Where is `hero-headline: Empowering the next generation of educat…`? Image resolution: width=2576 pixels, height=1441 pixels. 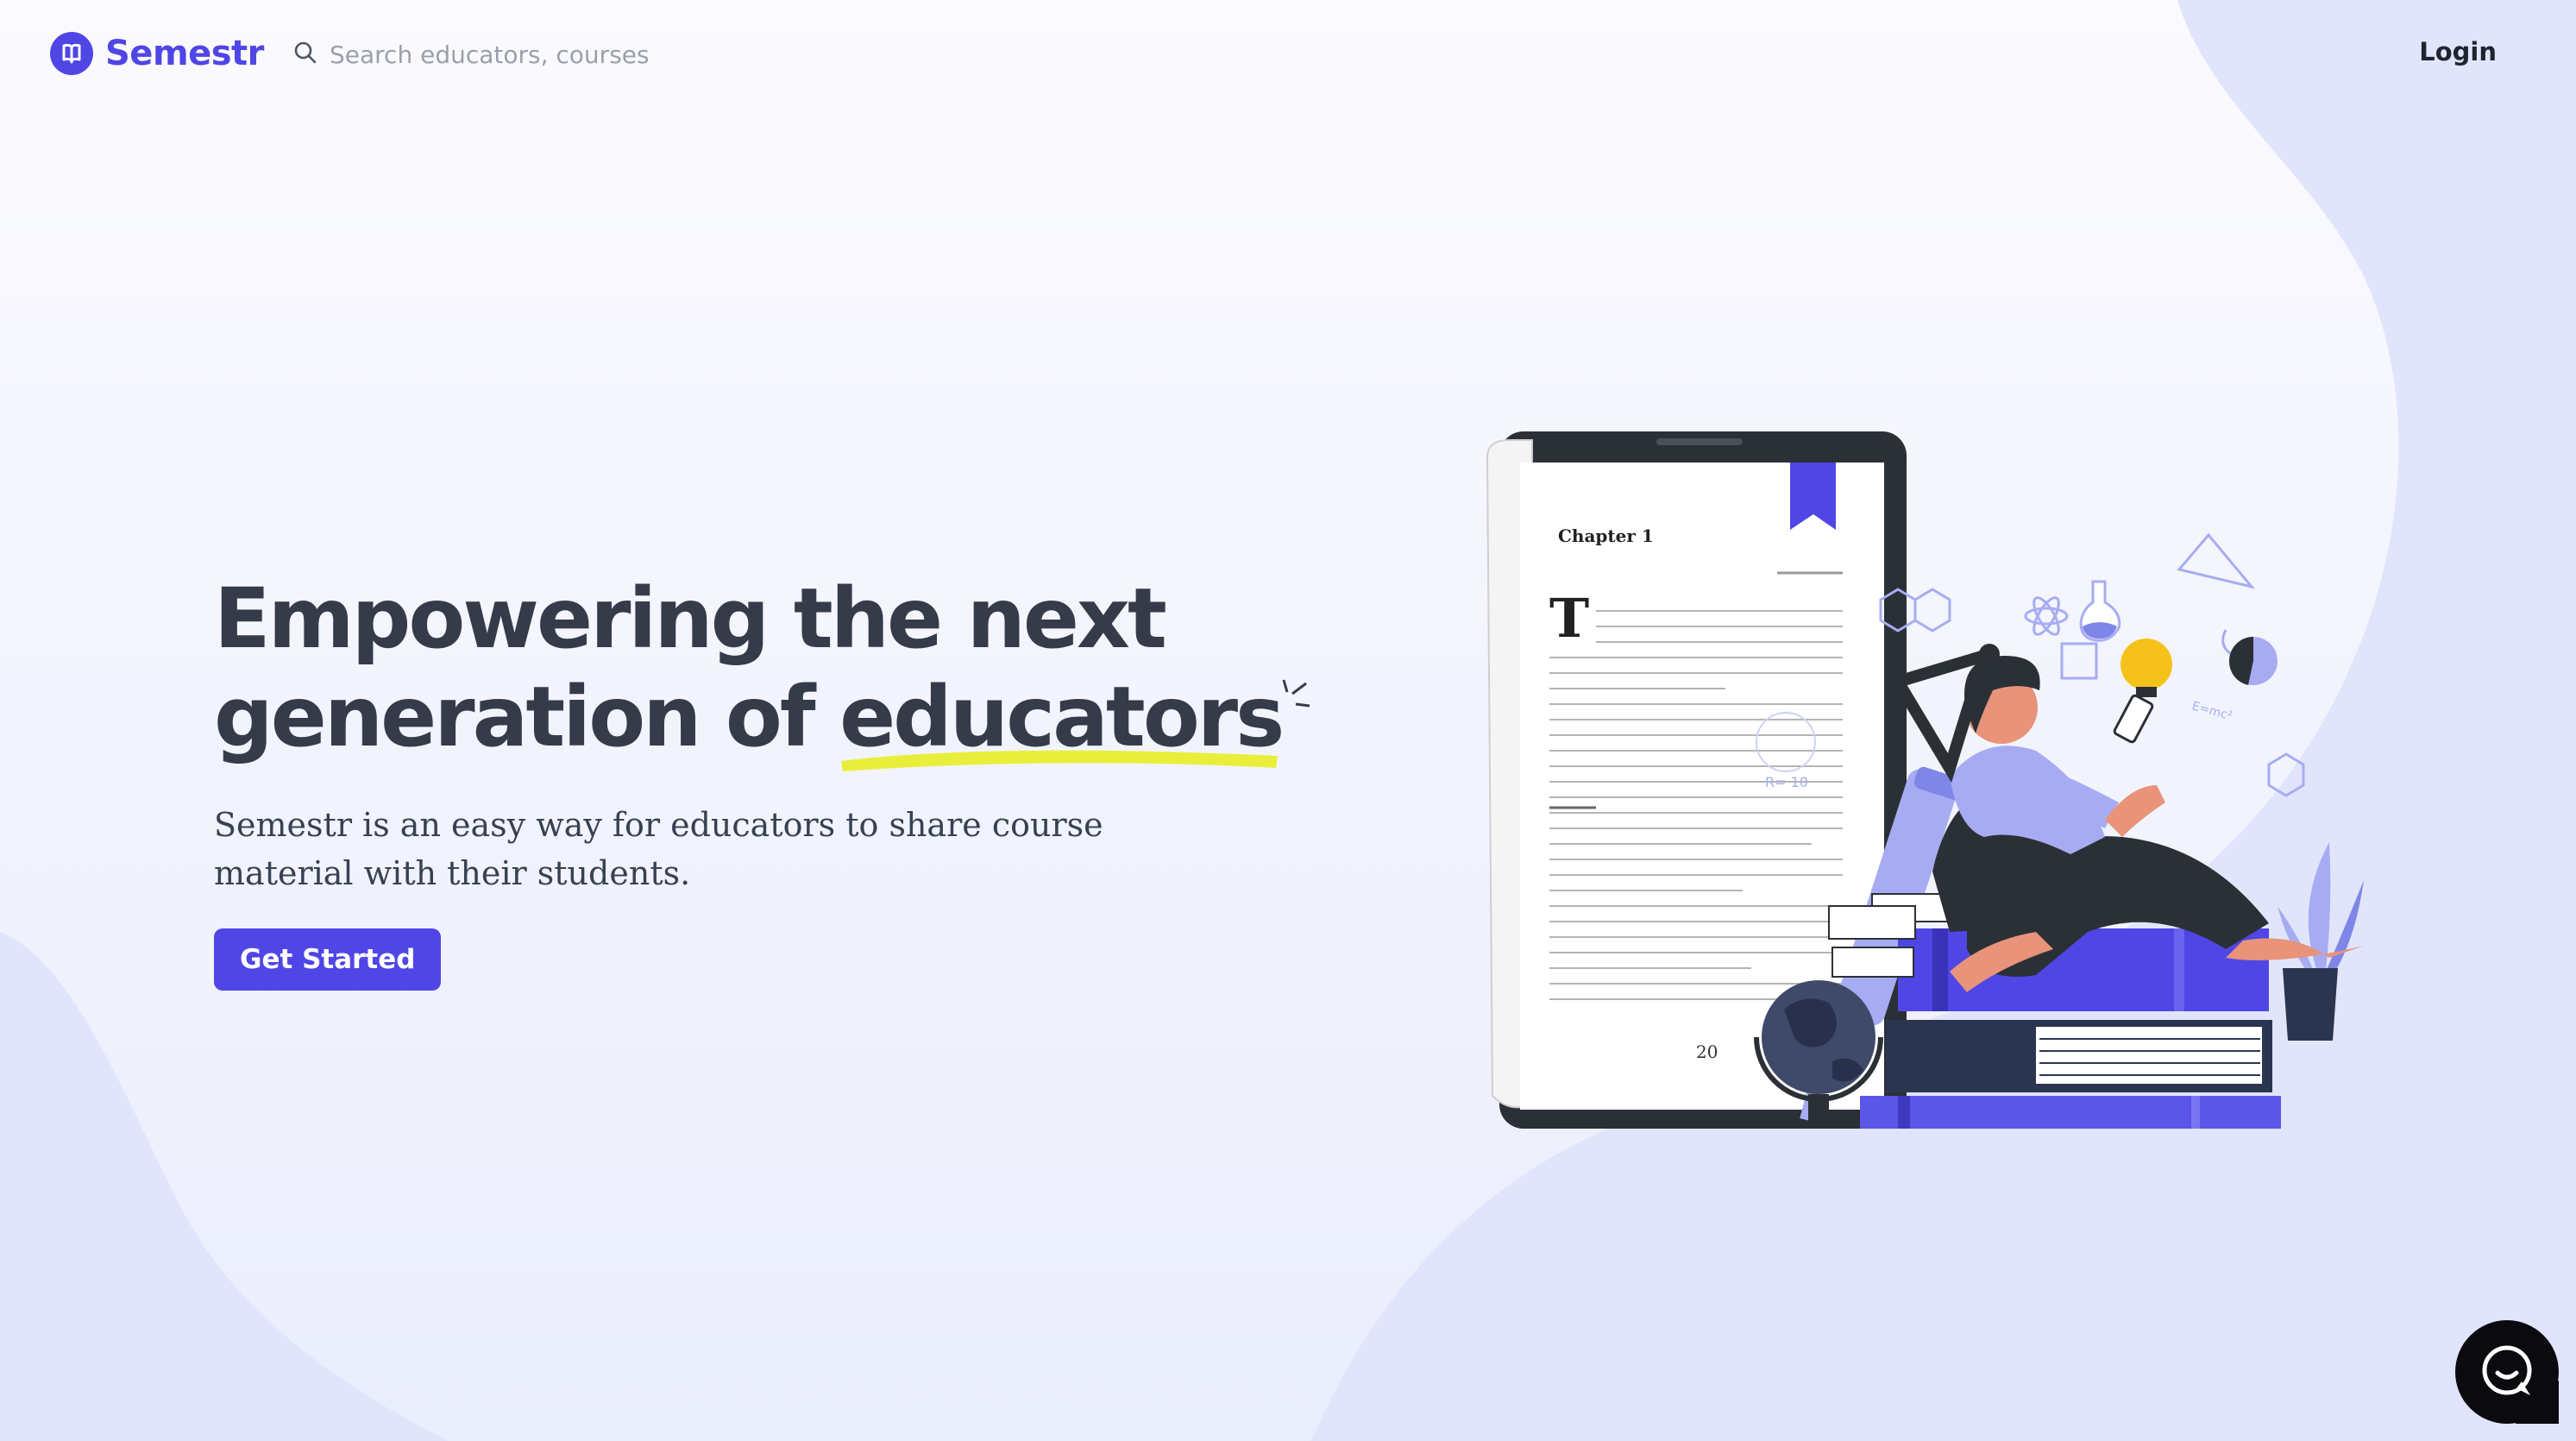 hero-headline: Empowering the next generation of educat… is located at coordinates (774, 670).